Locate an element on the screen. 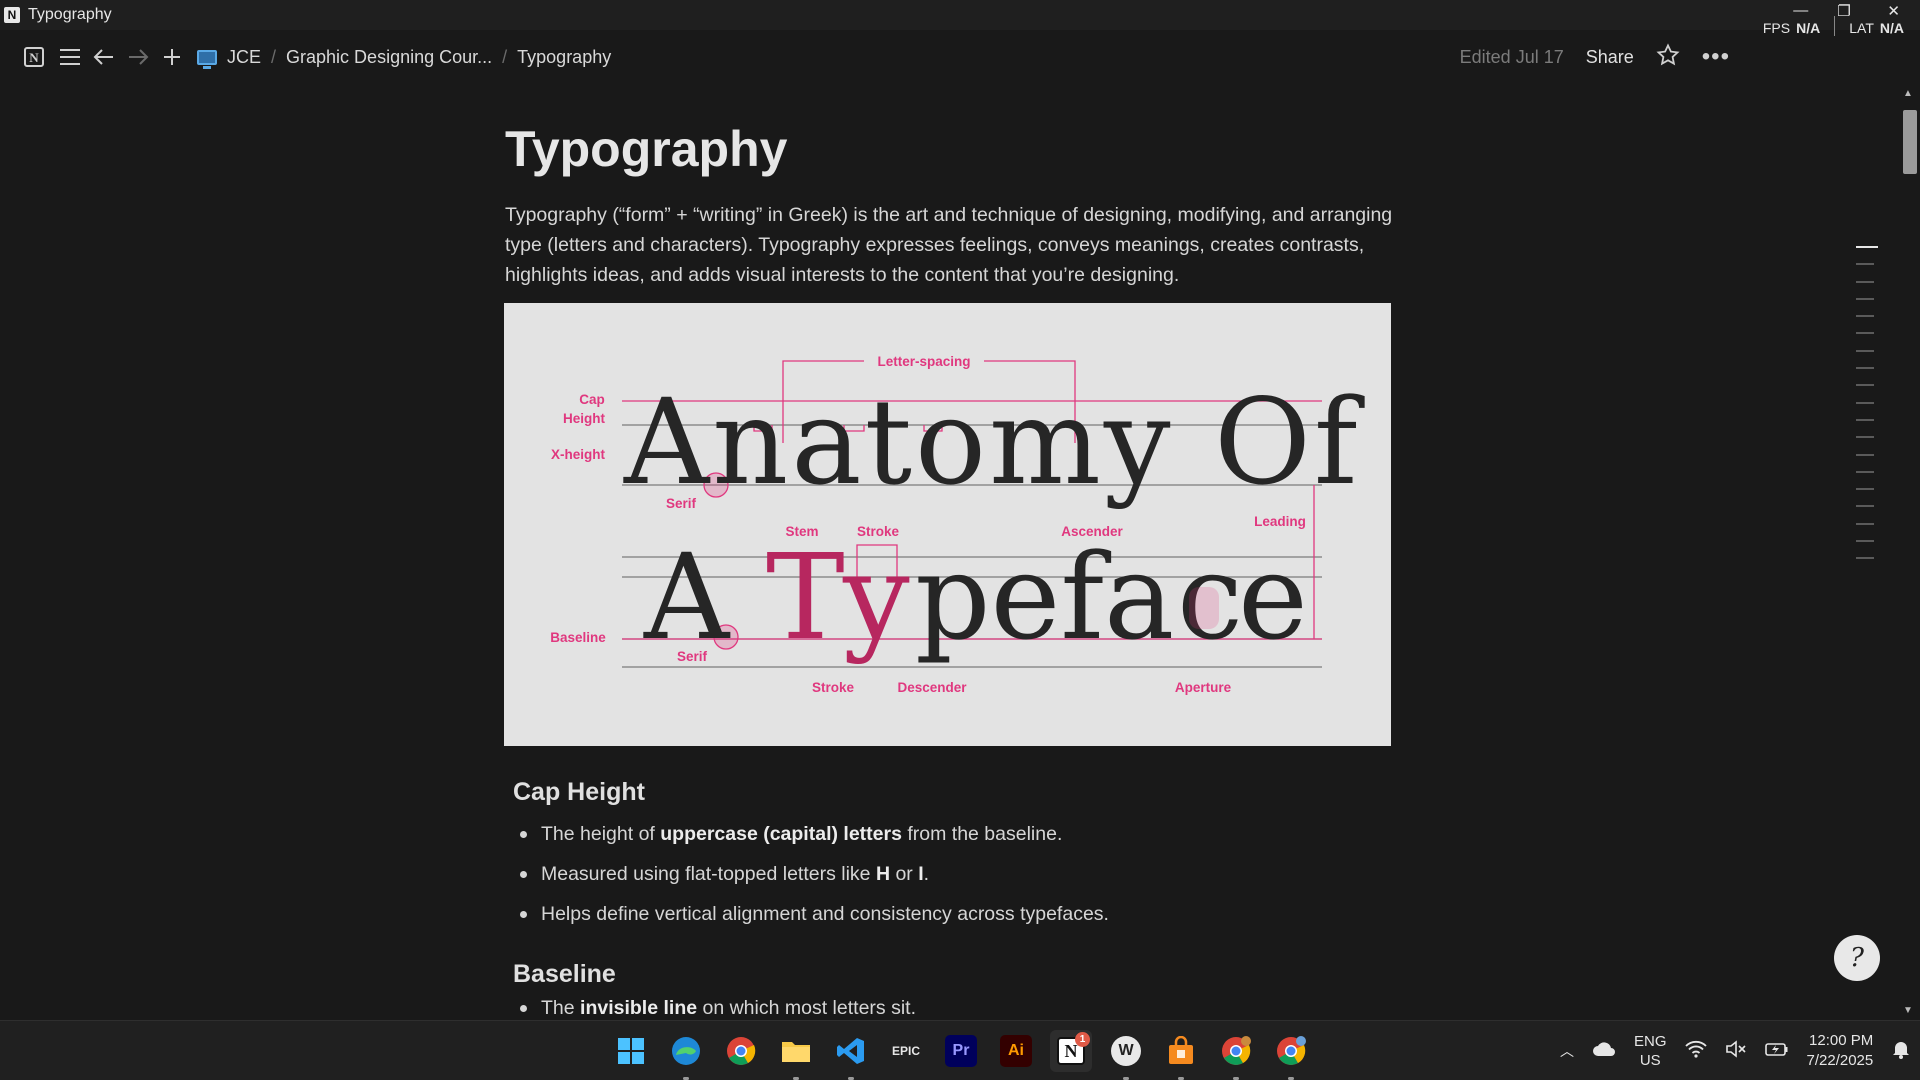  notion-home-icon: N is located at coordinates (34, 57).